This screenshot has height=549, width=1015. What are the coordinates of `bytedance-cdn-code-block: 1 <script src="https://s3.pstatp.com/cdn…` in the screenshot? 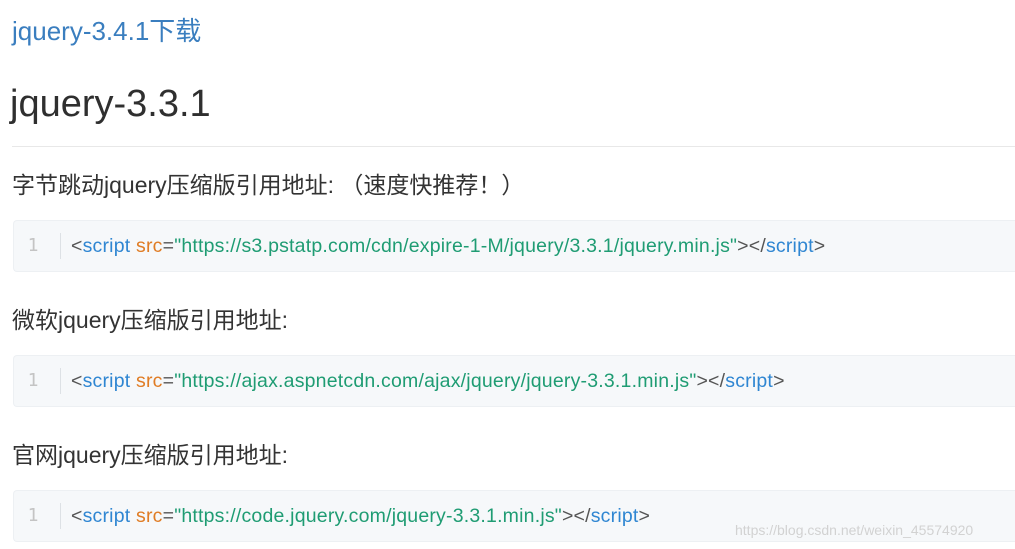 It's located at (514, 246).